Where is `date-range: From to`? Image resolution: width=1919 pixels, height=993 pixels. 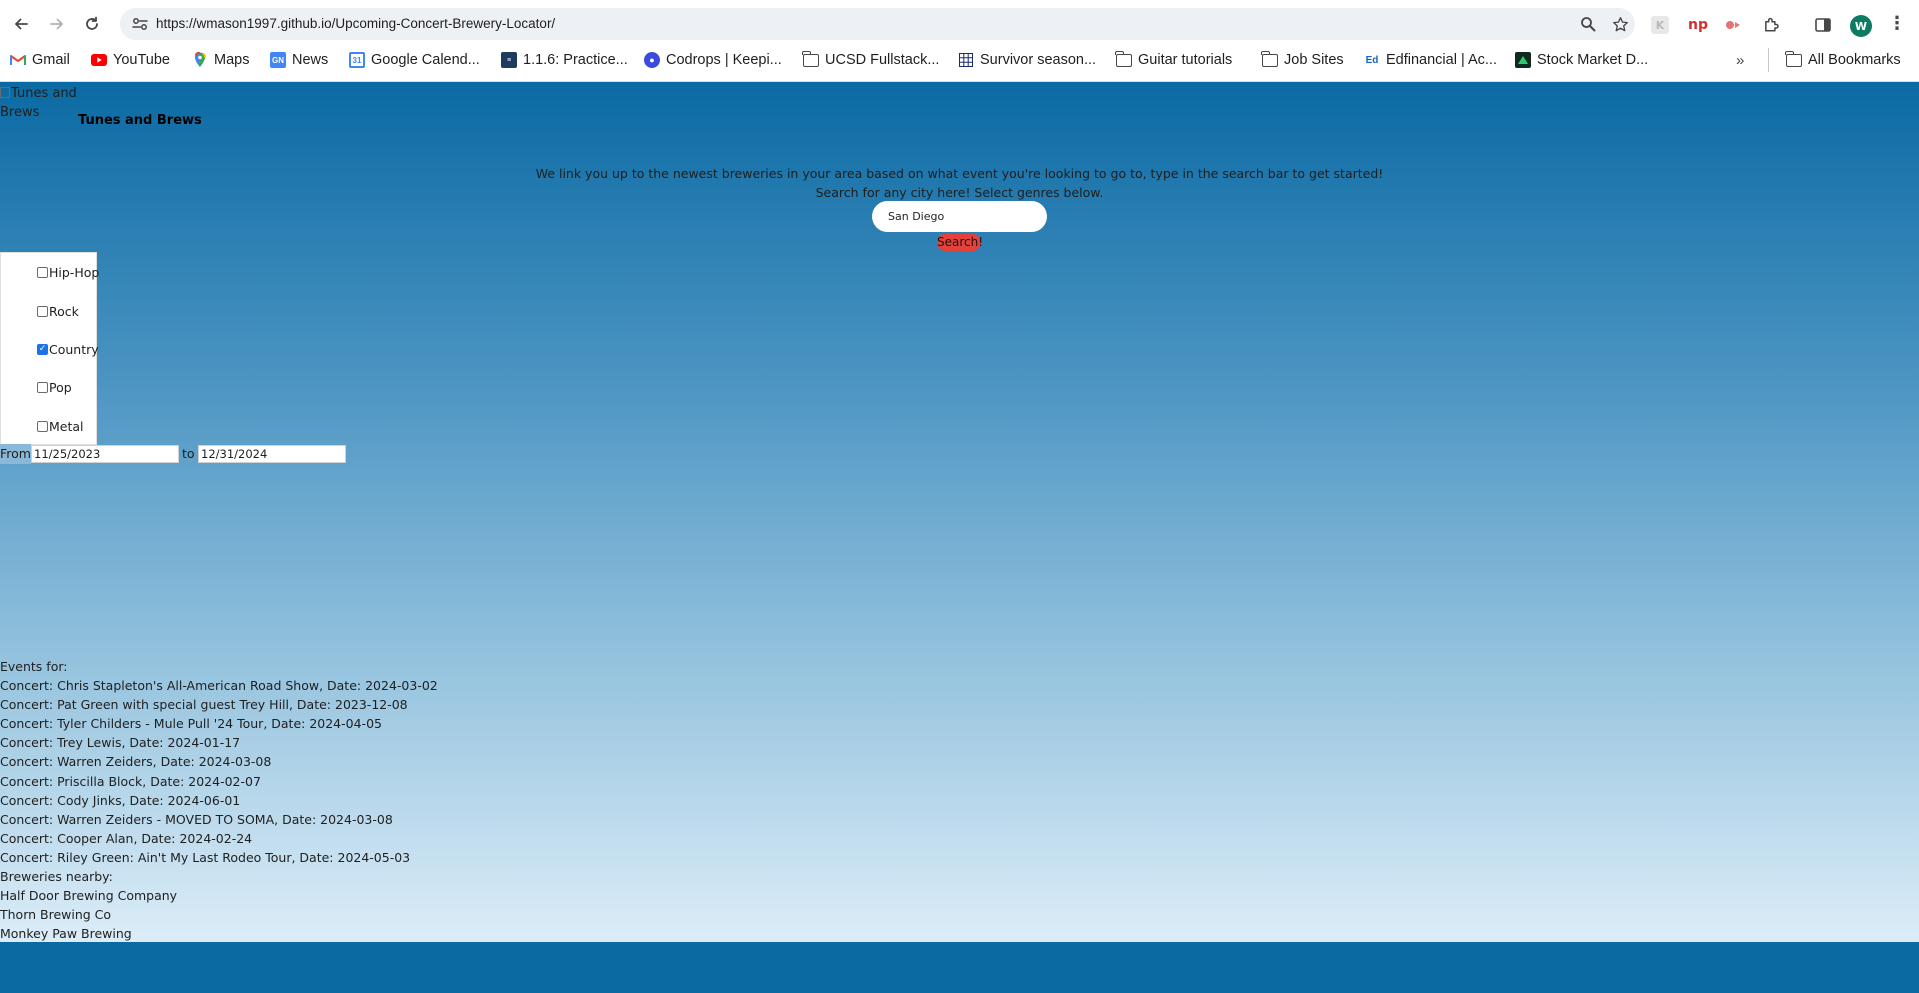
date-range: From to is located at coordinates (173, 454).